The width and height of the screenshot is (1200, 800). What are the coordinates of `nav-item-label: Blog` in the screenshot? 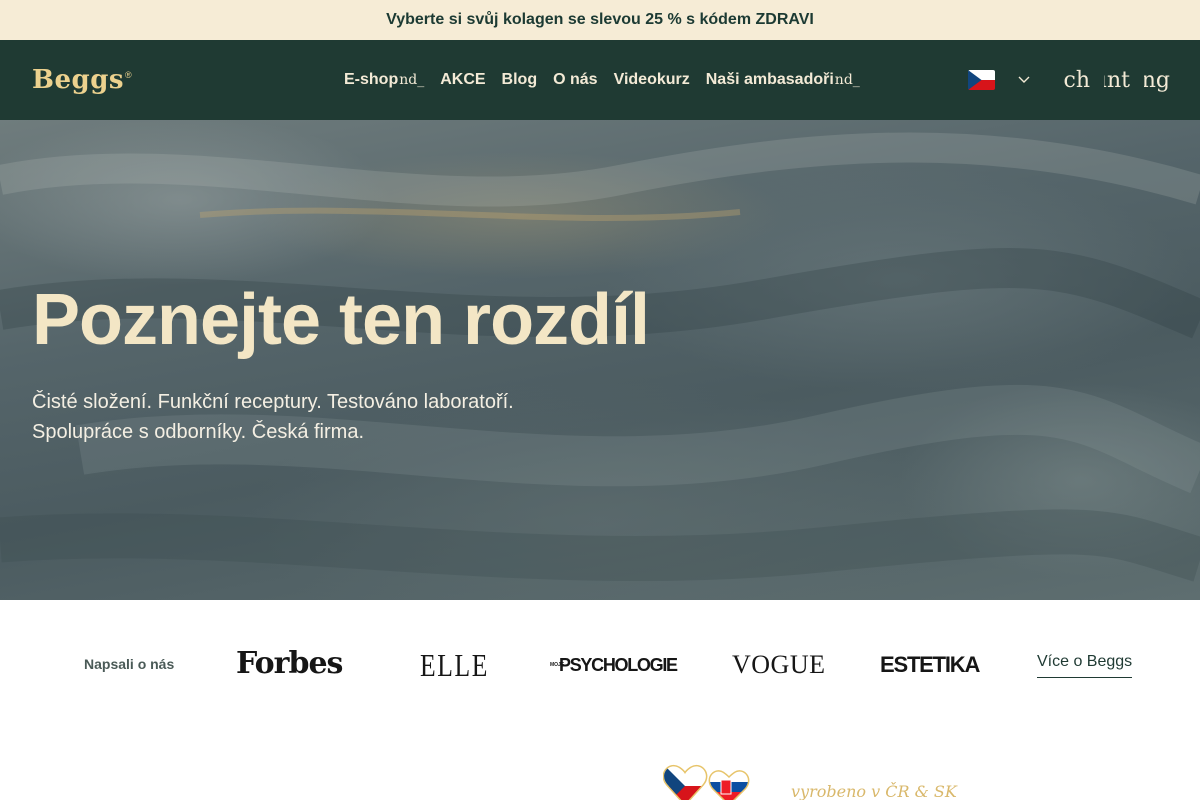 It's located at (519, 79).